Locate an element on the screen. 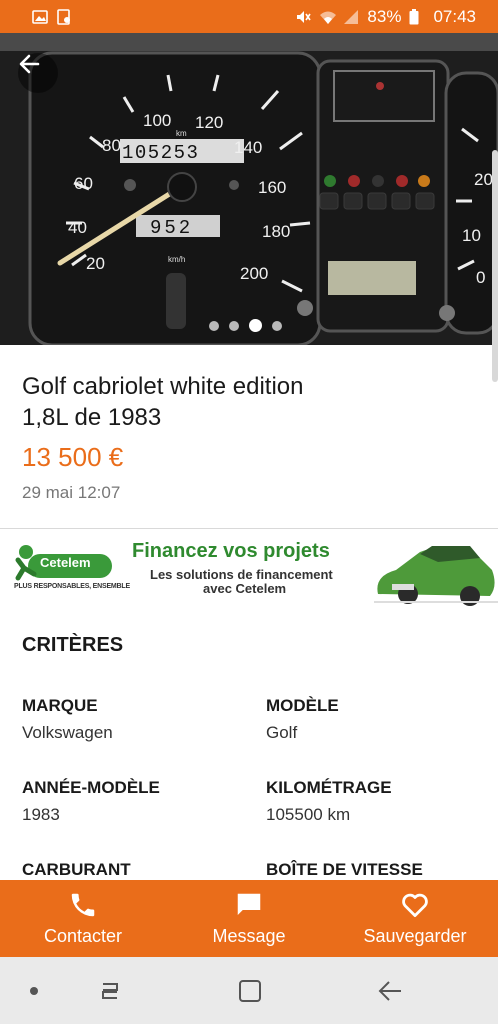  criteria-value: Volkswagen is located at coordinates (67, 732).